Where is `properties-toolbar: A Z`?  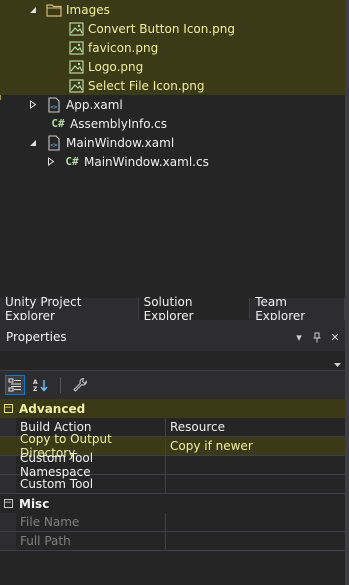 properties-toolbar: A Z is located at coordinates (172, 385).